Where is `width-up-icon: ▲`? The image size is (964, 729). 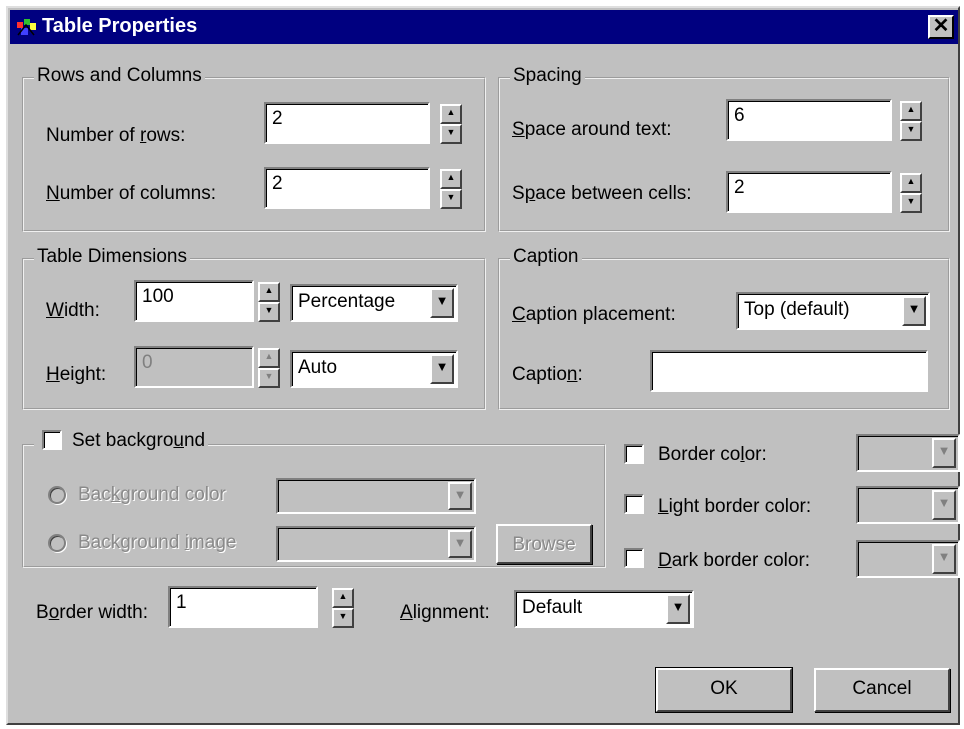 width-up-icon: ▲ is located at coordinates (269, 292).